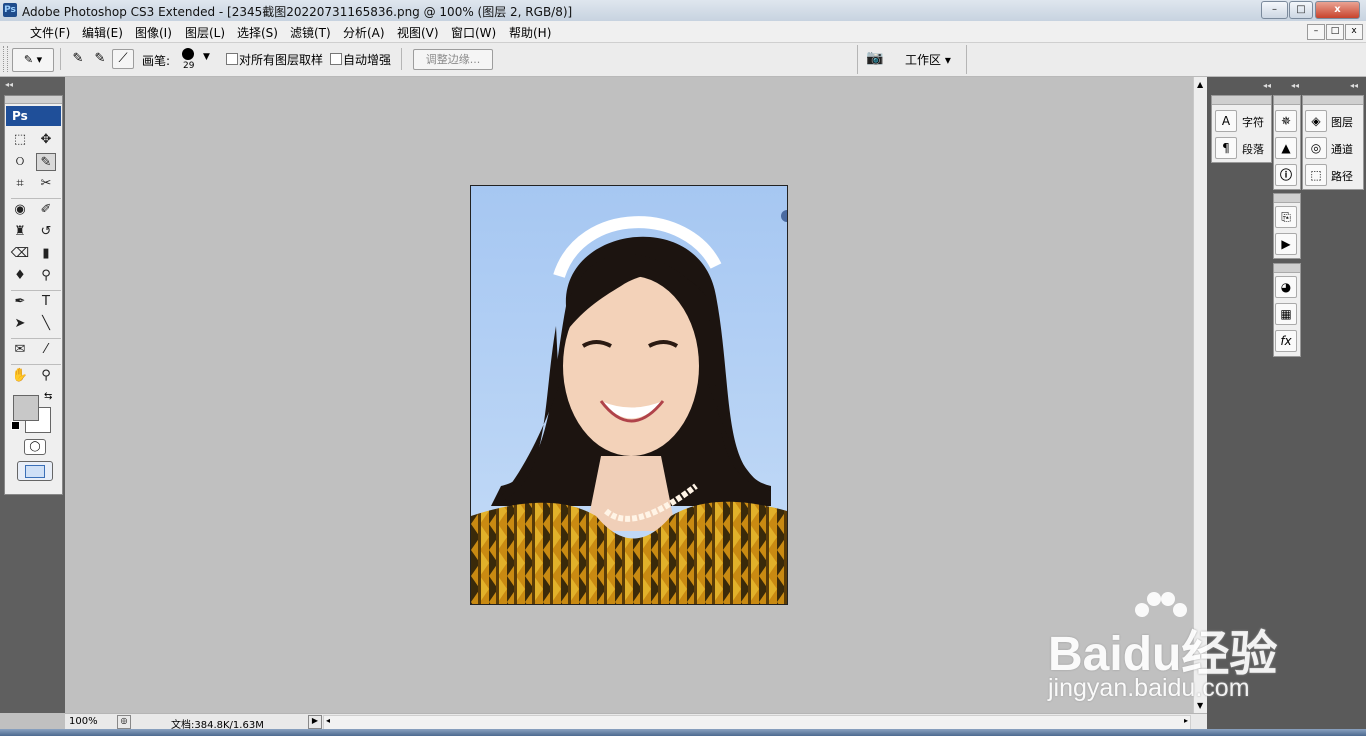 The height and width of the screenshot is (736, 1366). Describe the element at coordinates (35, 471) in the screenshot. I see `screen-mode-icon` at that location.